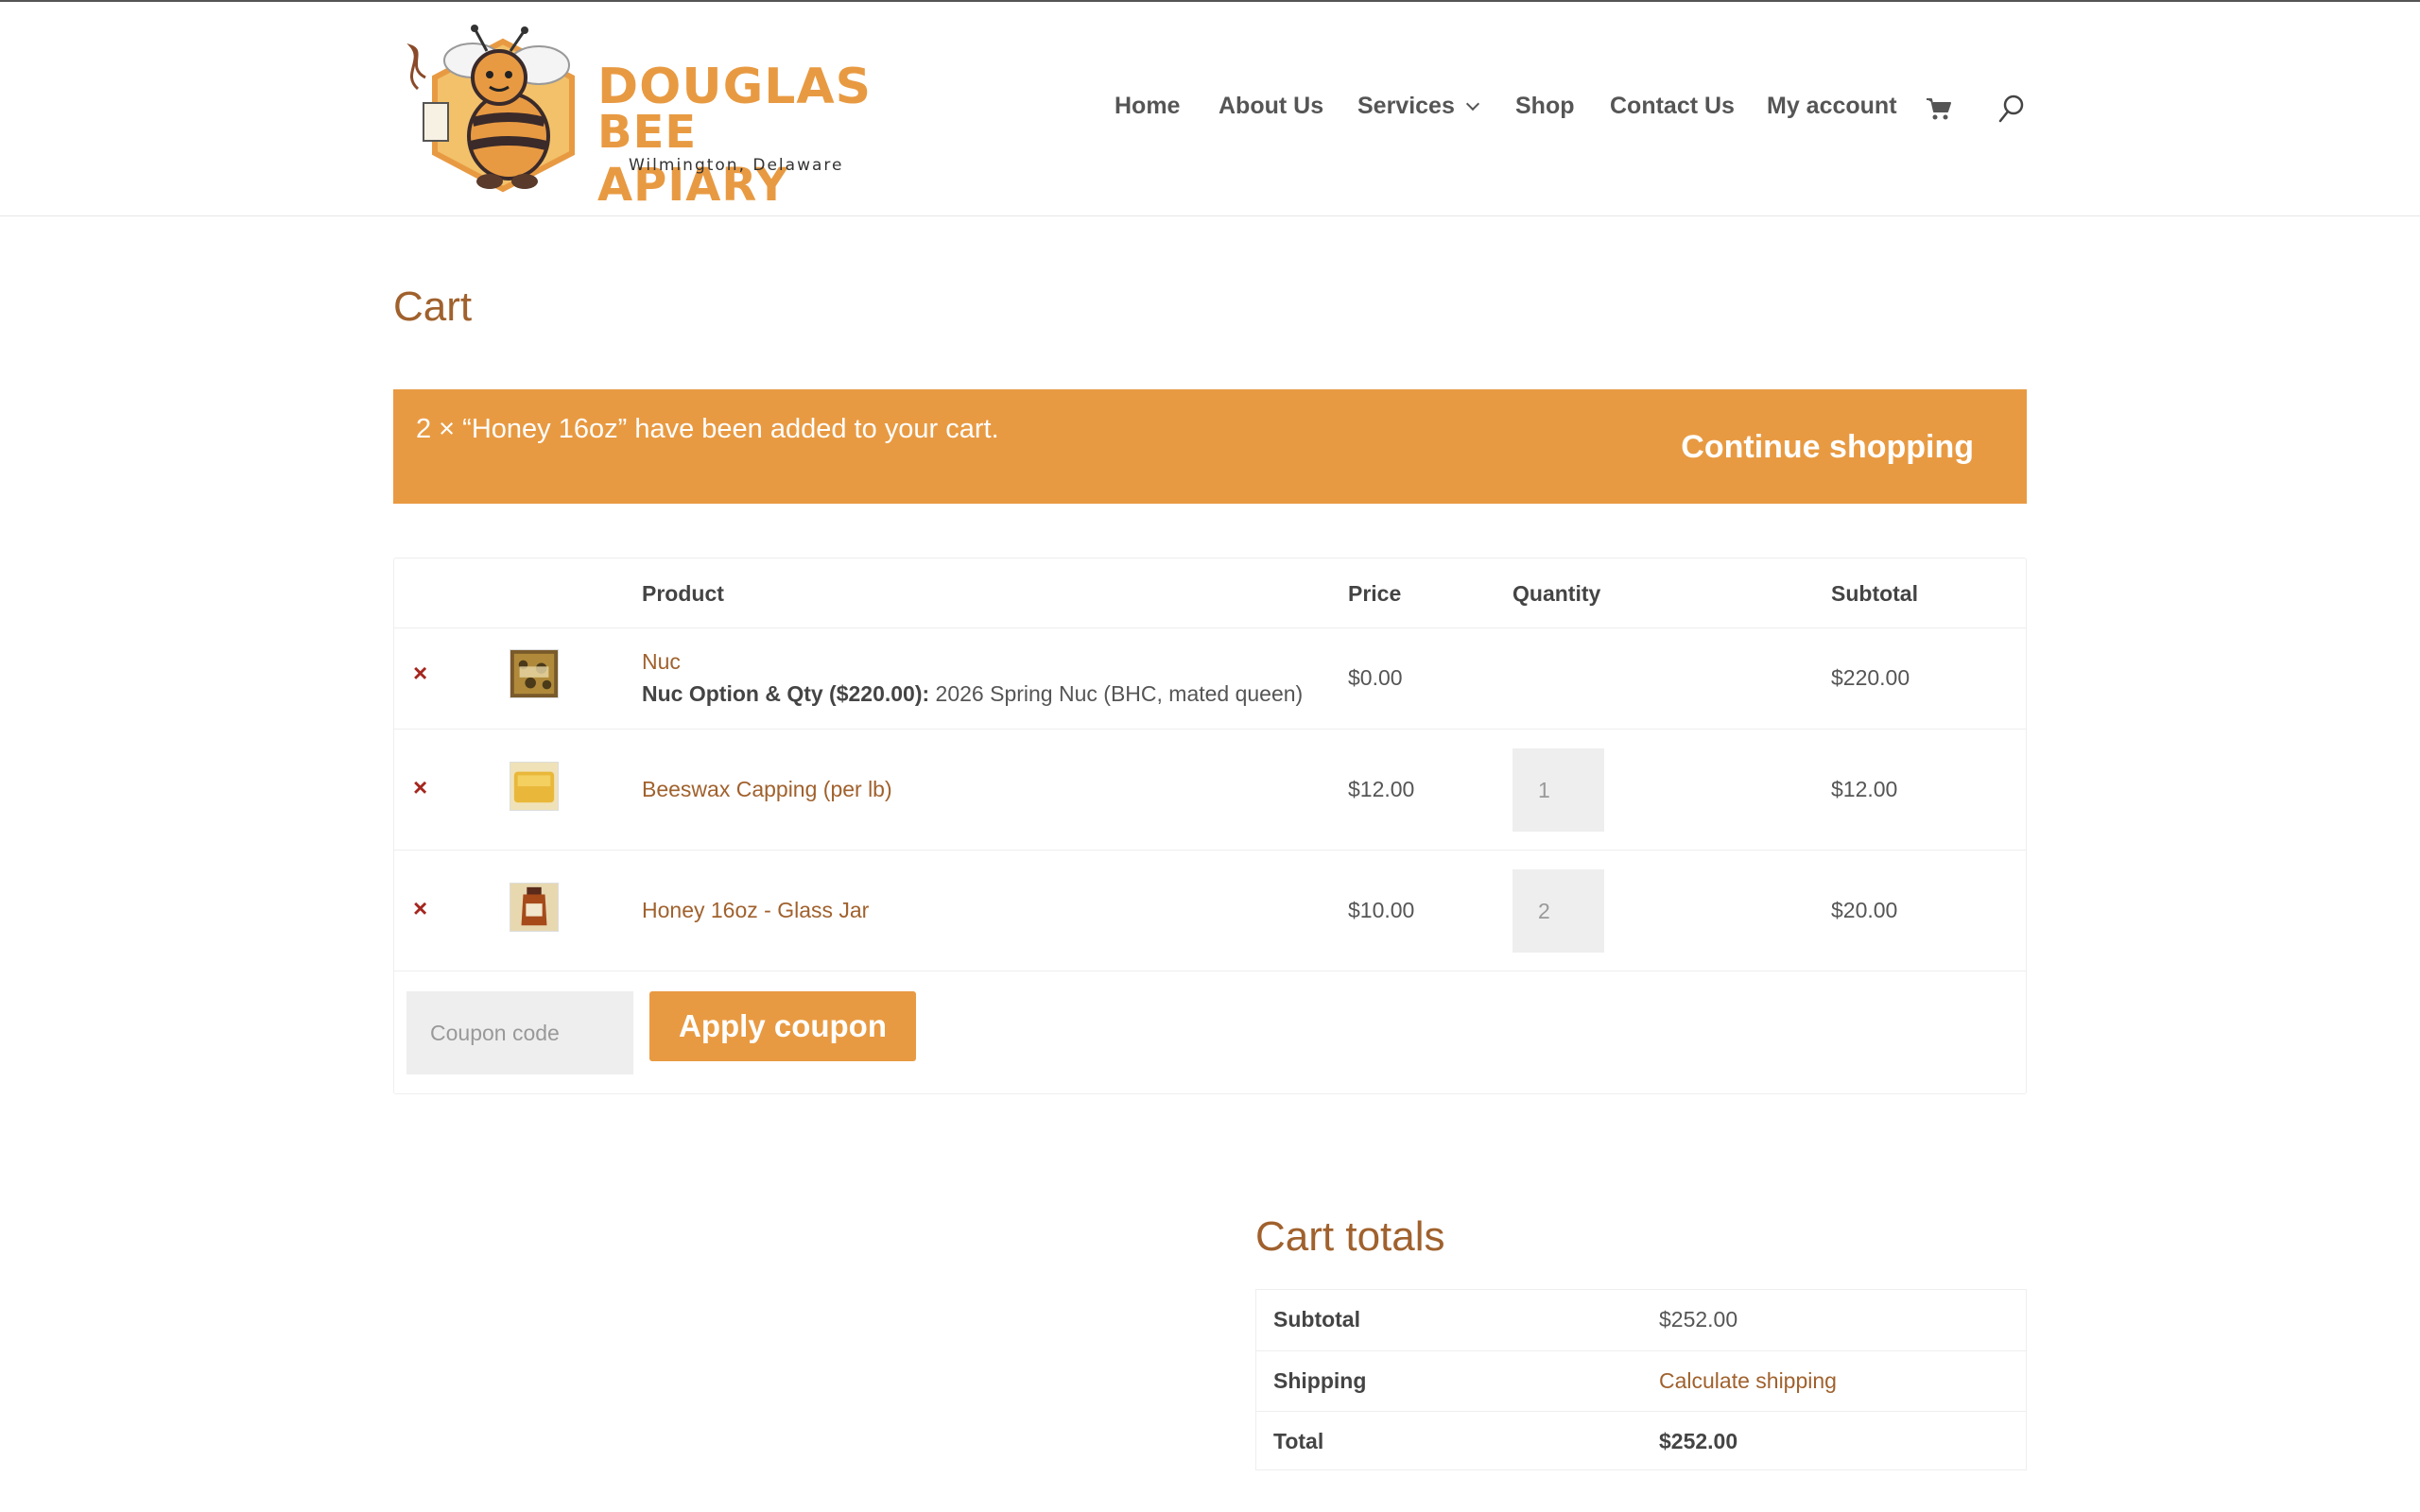 The width and height of the screenshot is (2420, 1512). I want to click on totals-row-subtotal: Subtotal $252.00, so click(1641, 1320).